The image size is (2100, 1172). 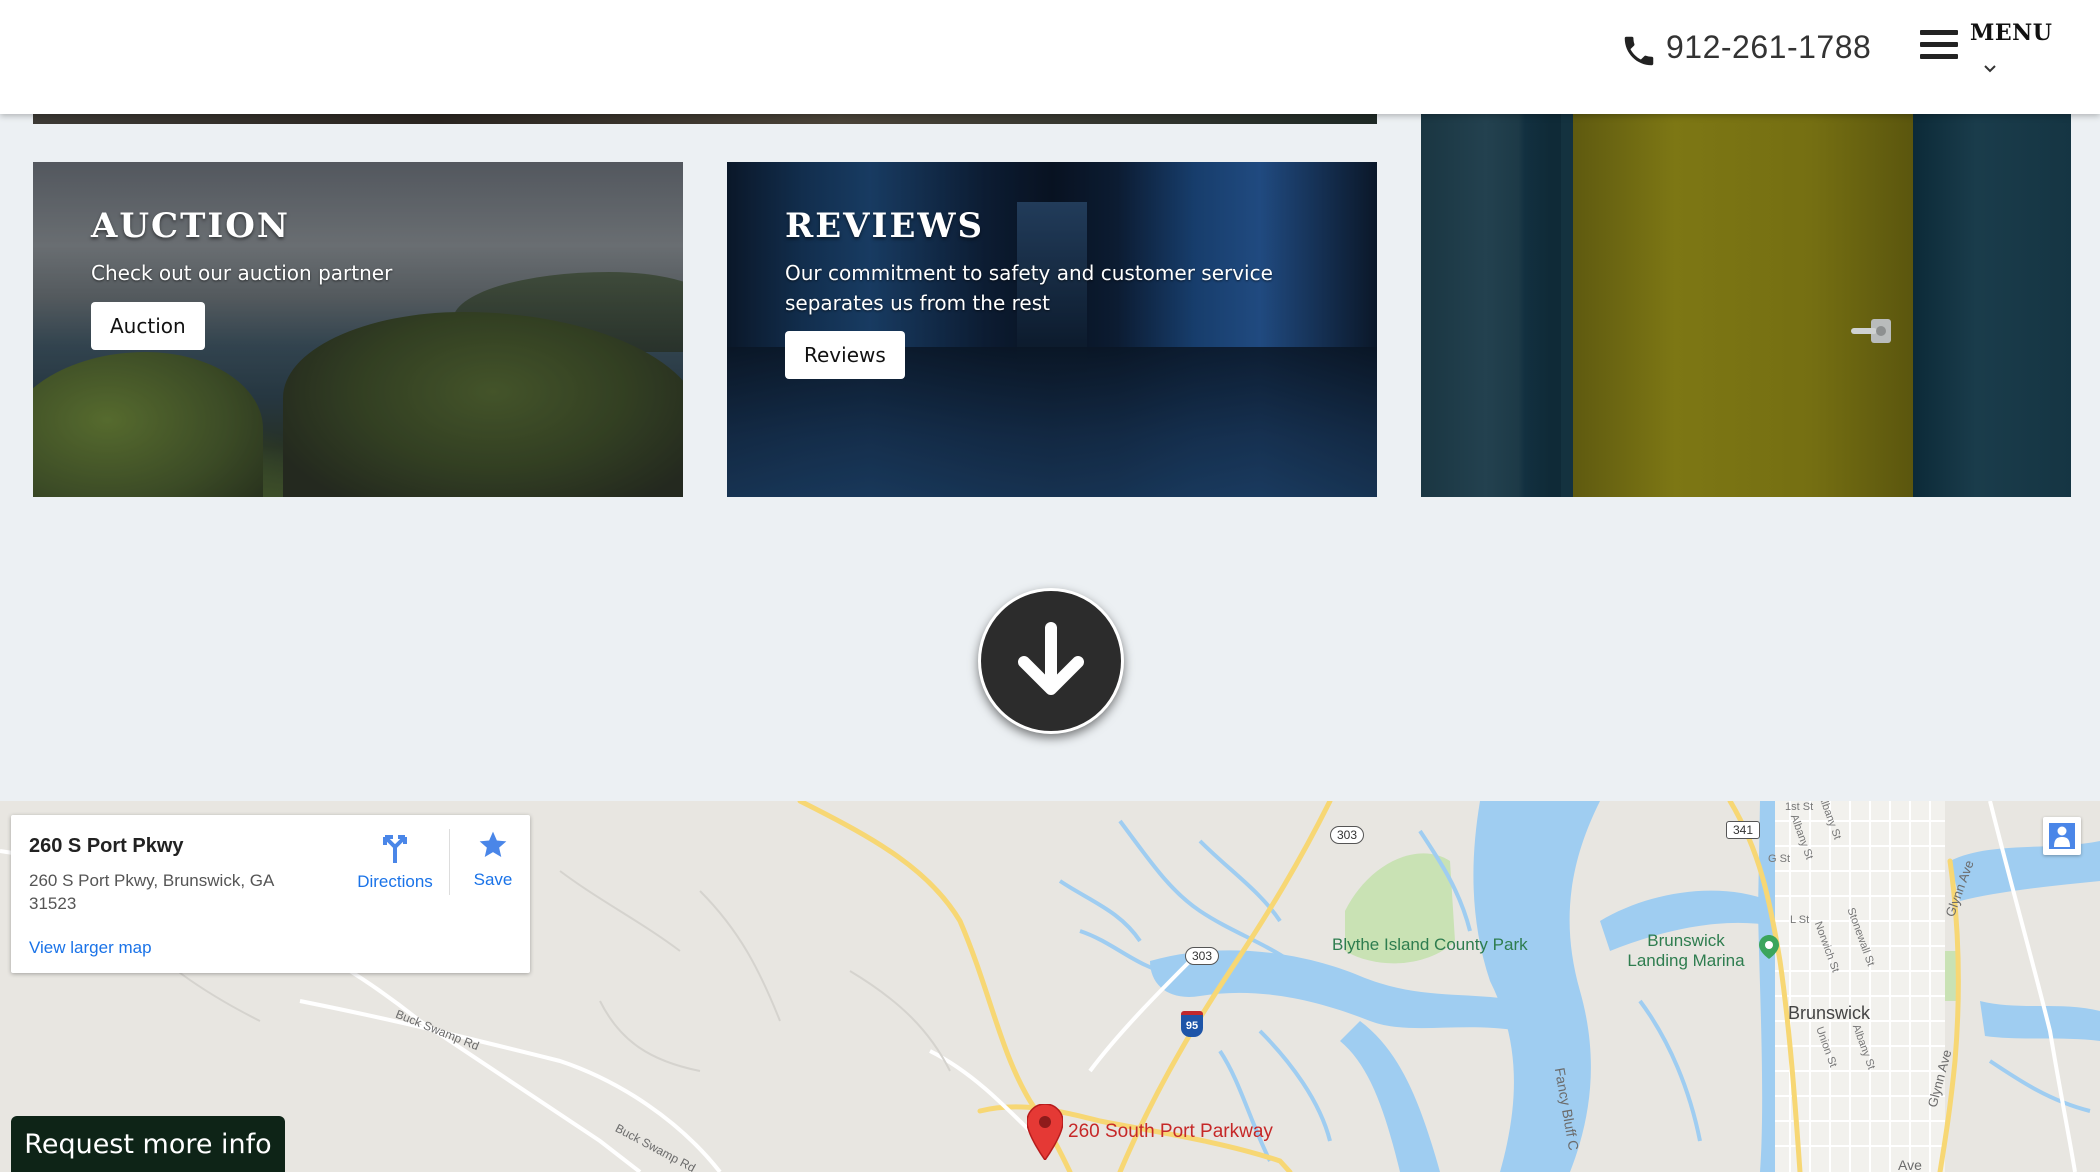 I want to click on site-header: 912-261-1788 MENU, so click(x=1050, y=57).